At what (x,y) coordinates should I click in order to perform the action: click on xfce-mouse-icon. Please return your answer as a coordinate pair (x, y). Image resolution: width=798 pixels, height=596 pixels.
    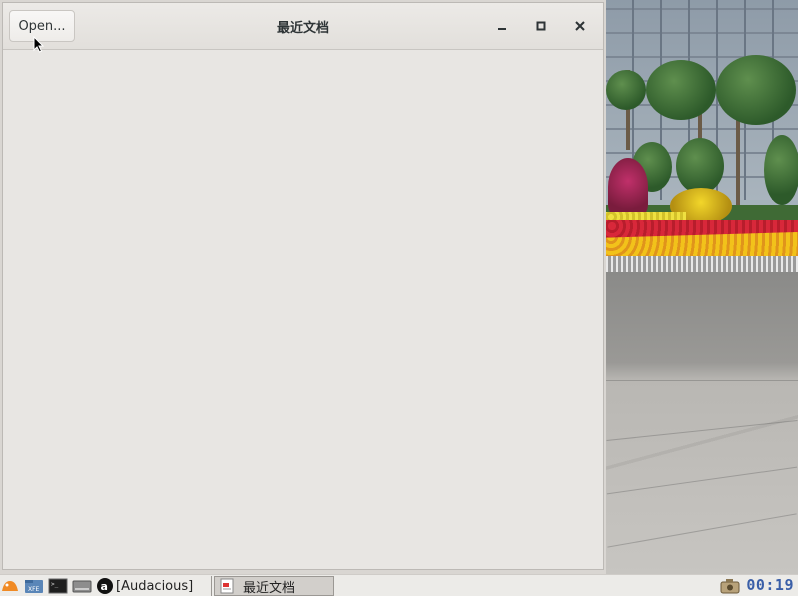
    Looking at the image, I should click on (10, 586).